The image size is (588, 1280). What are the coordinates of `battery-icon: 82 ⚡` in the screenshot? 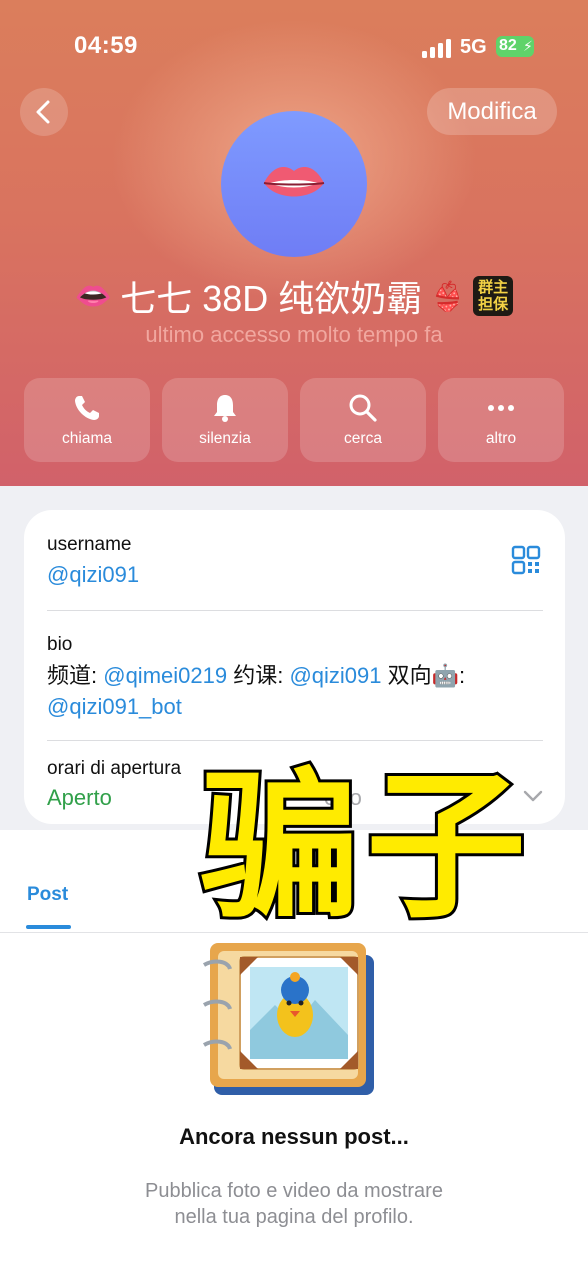 It's located at (515, 46).